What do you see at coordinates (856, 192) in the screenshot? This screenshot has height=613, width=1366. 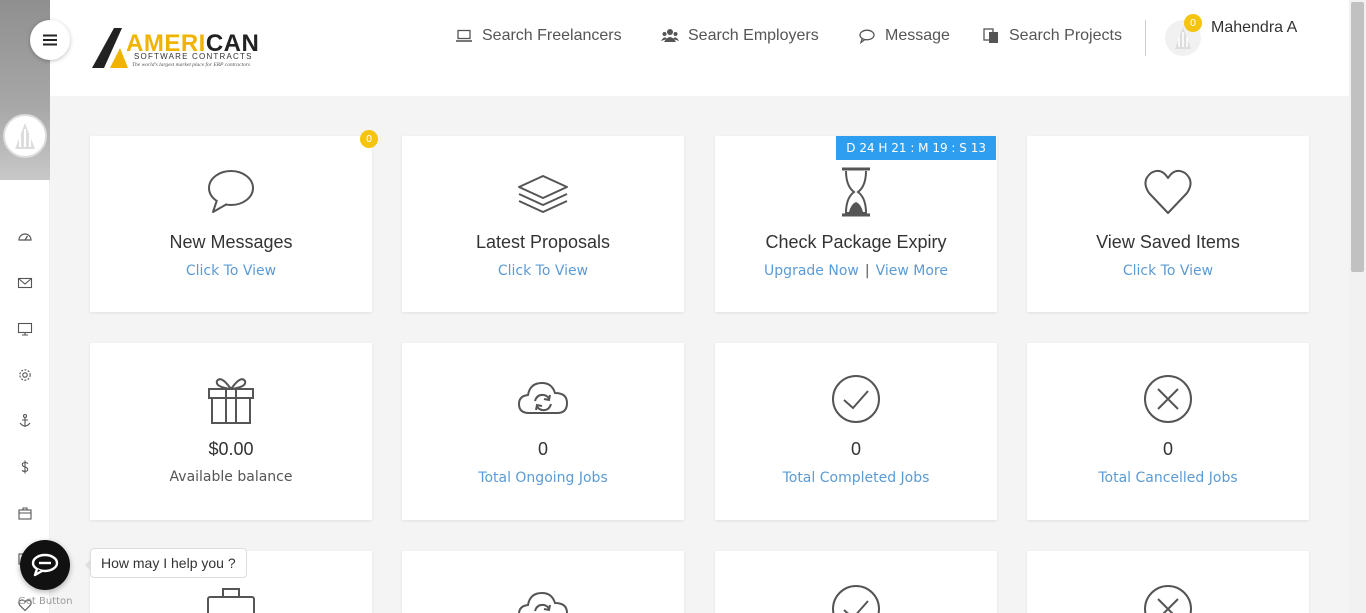 I see `hourglass-icon` at bounding box center [856, 192].